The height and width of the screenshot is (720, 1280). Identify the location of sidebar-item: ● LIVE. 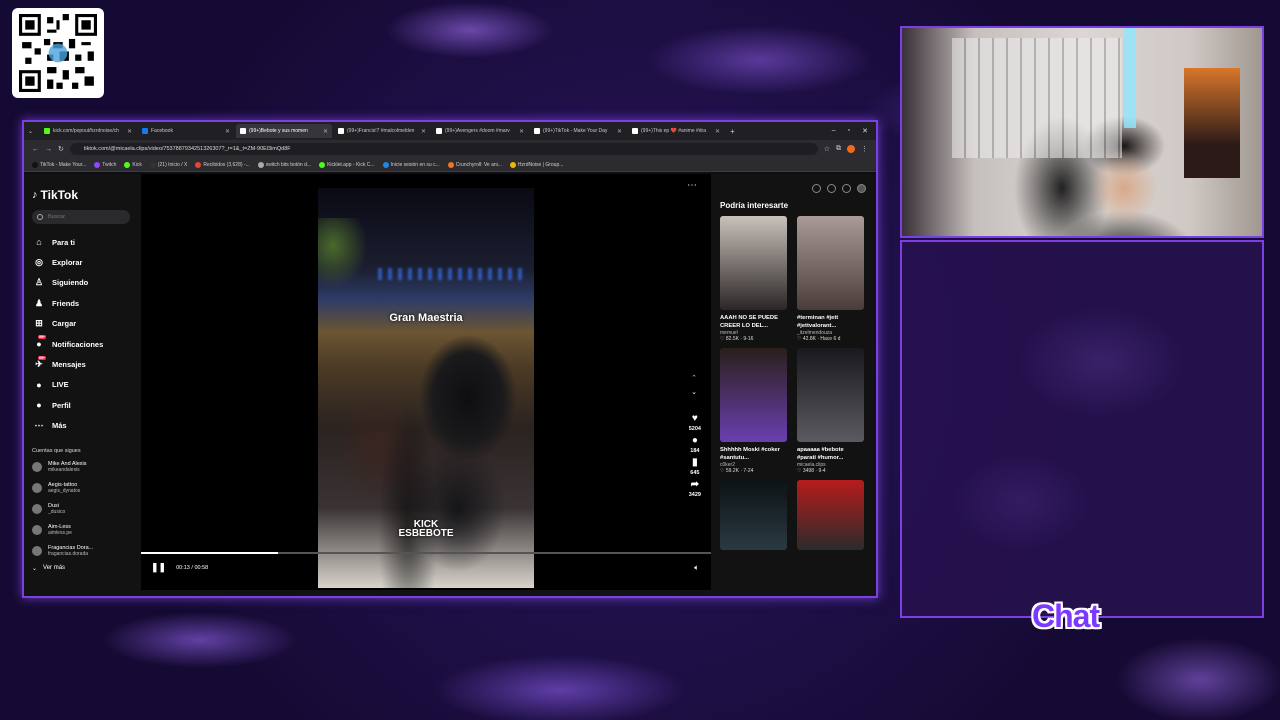
(81, 385).